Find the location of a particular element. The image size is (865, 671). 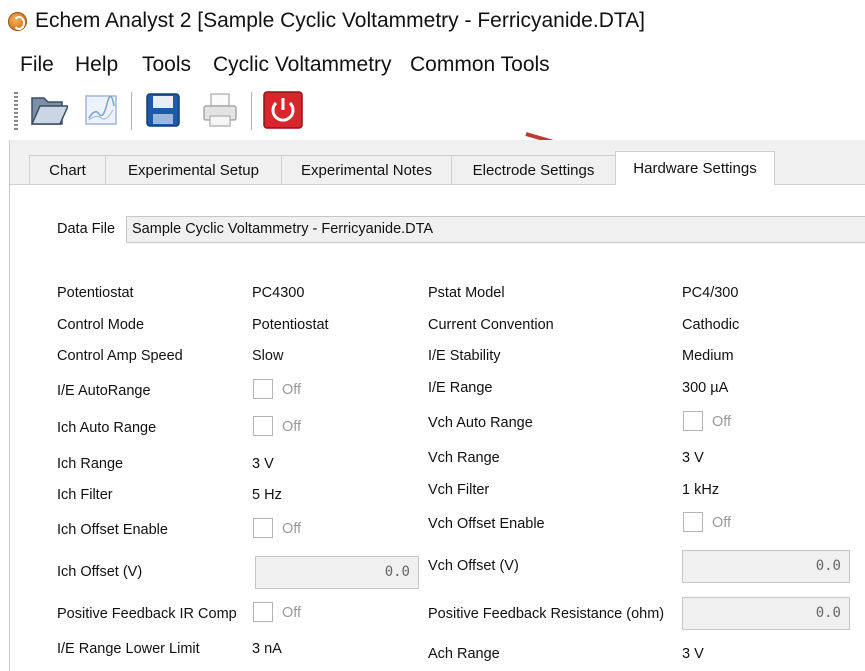

current-convention-label: Current Convention is located at coordinates (491, 325).